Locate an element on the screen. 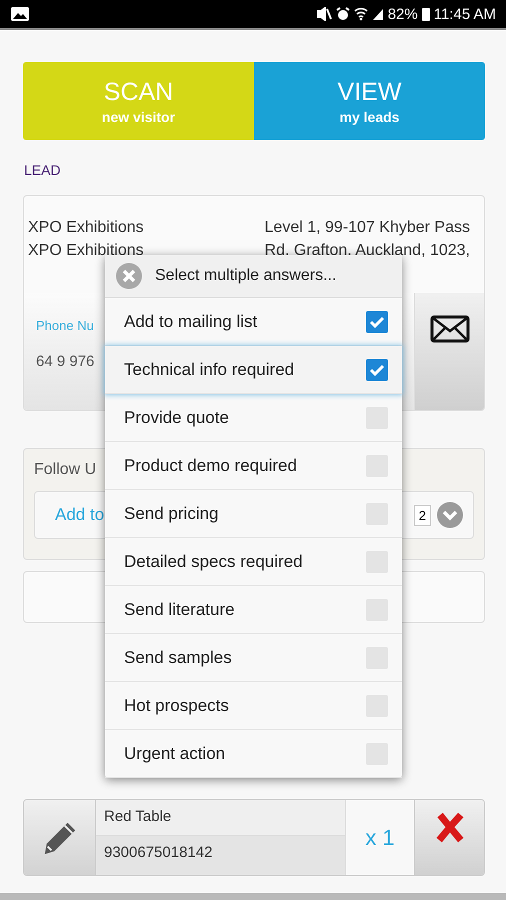  chevron-down-icon is located at coordinates (450, 515).